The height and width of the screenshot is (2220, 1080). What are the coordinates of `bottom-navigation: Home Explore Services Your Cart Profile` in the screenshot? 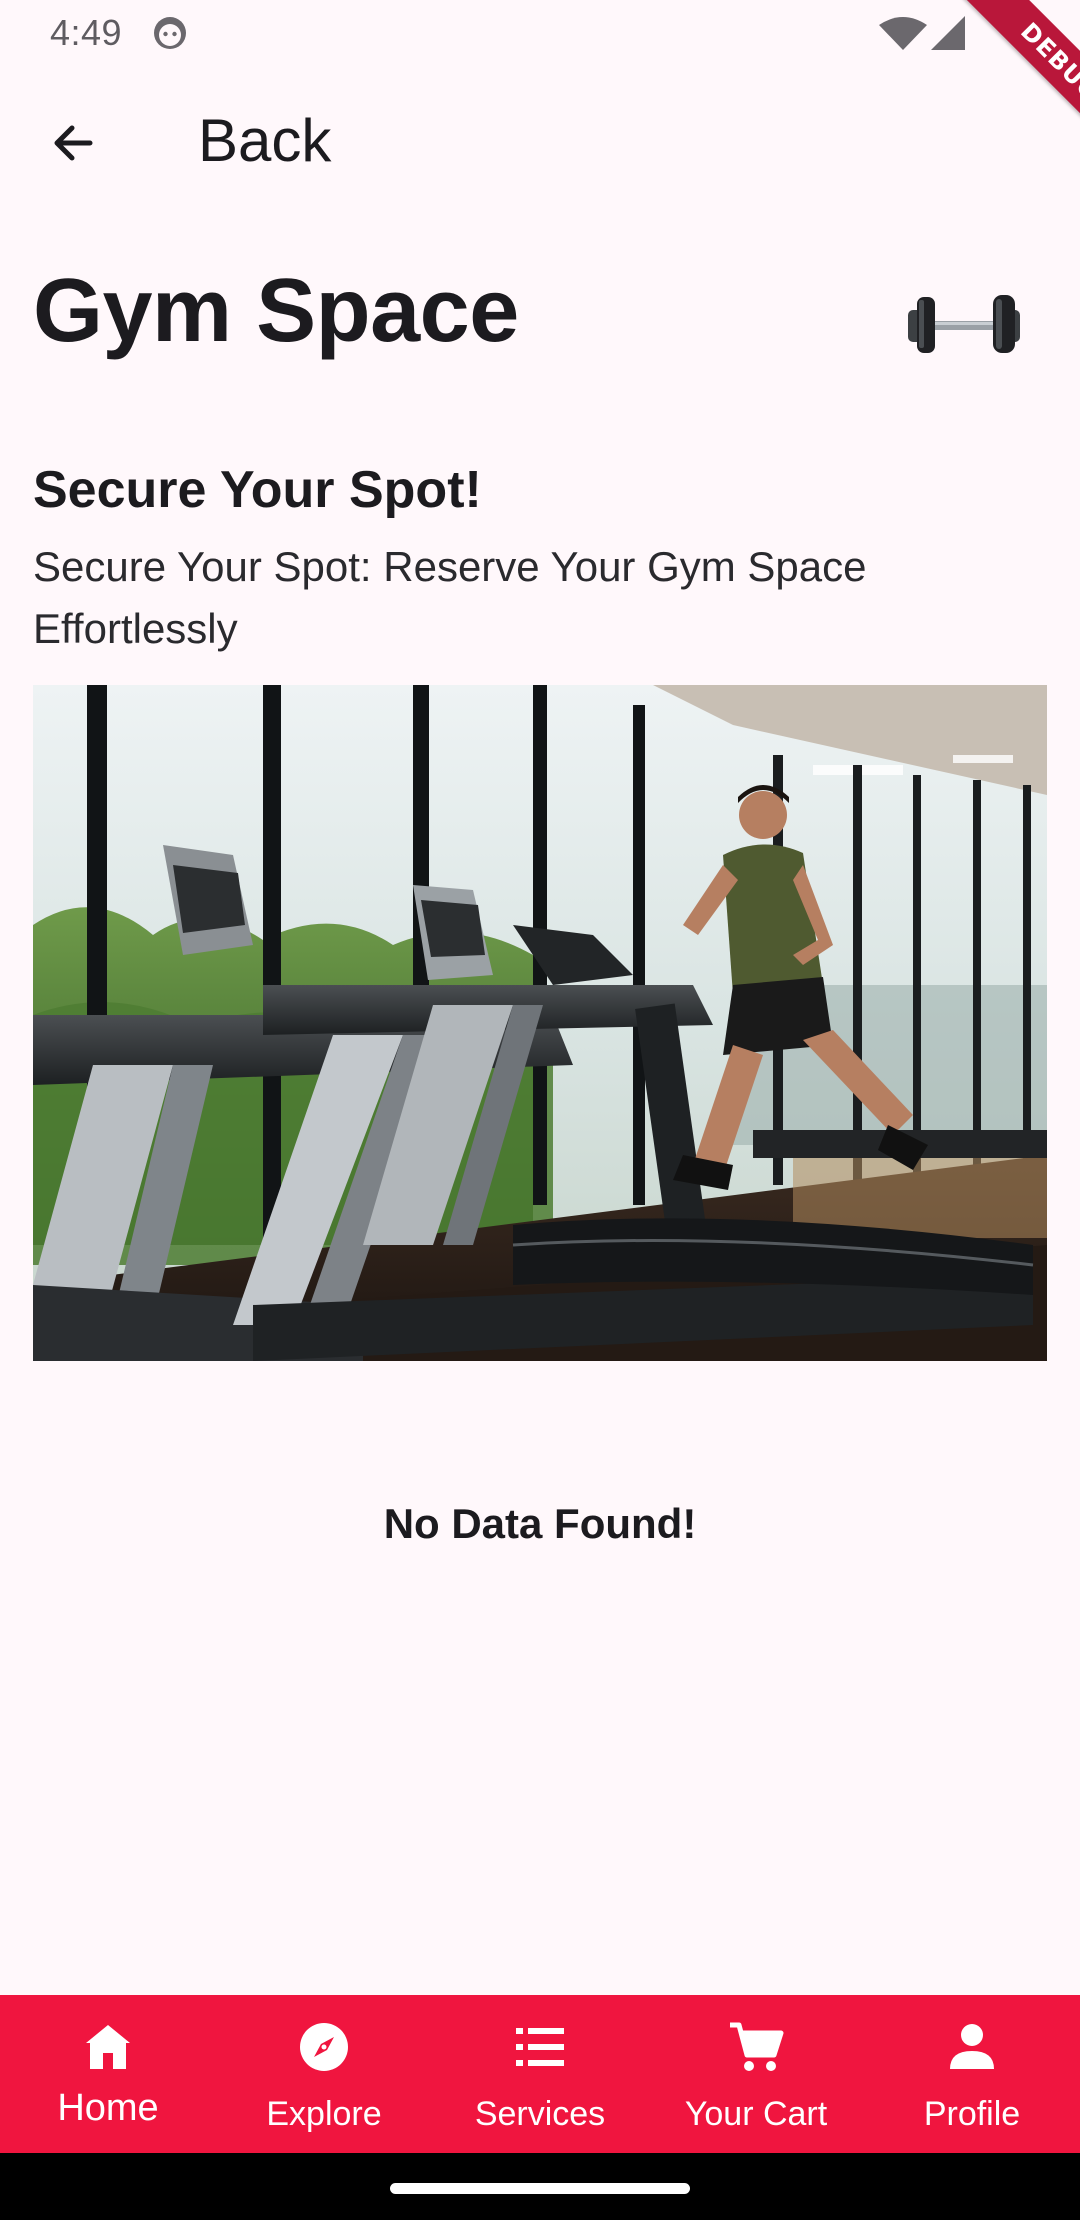 It's located at (540, 2074).